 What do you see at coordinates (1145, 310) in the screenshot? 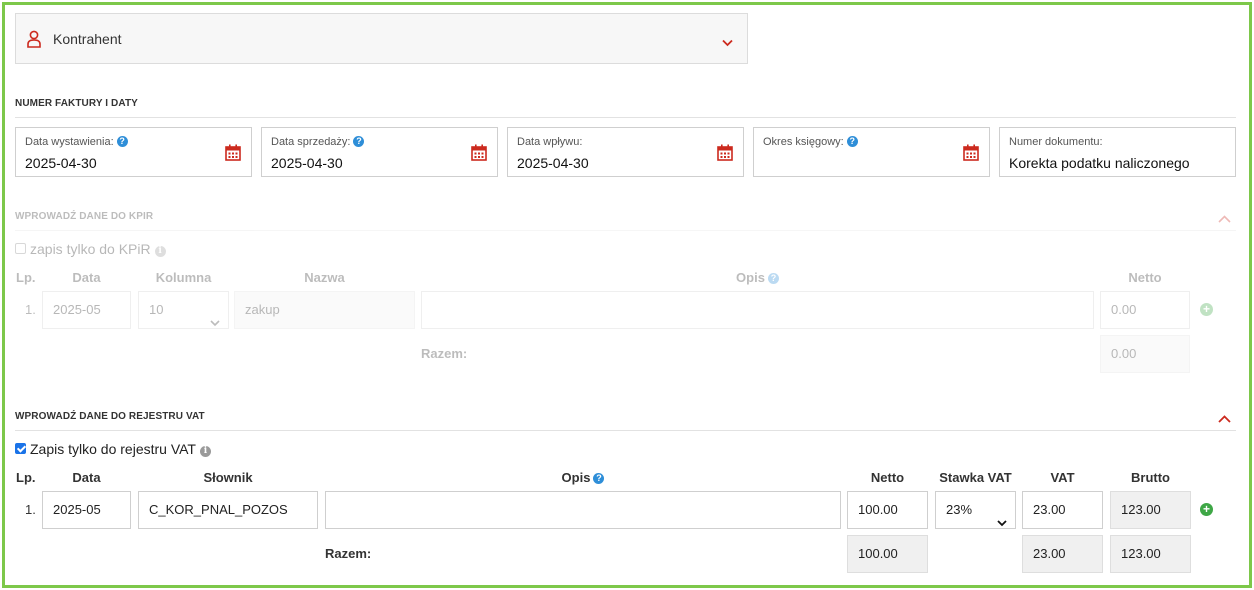
I see `kpir-netto-input: 0.00` at bounding box center [1145, 310].